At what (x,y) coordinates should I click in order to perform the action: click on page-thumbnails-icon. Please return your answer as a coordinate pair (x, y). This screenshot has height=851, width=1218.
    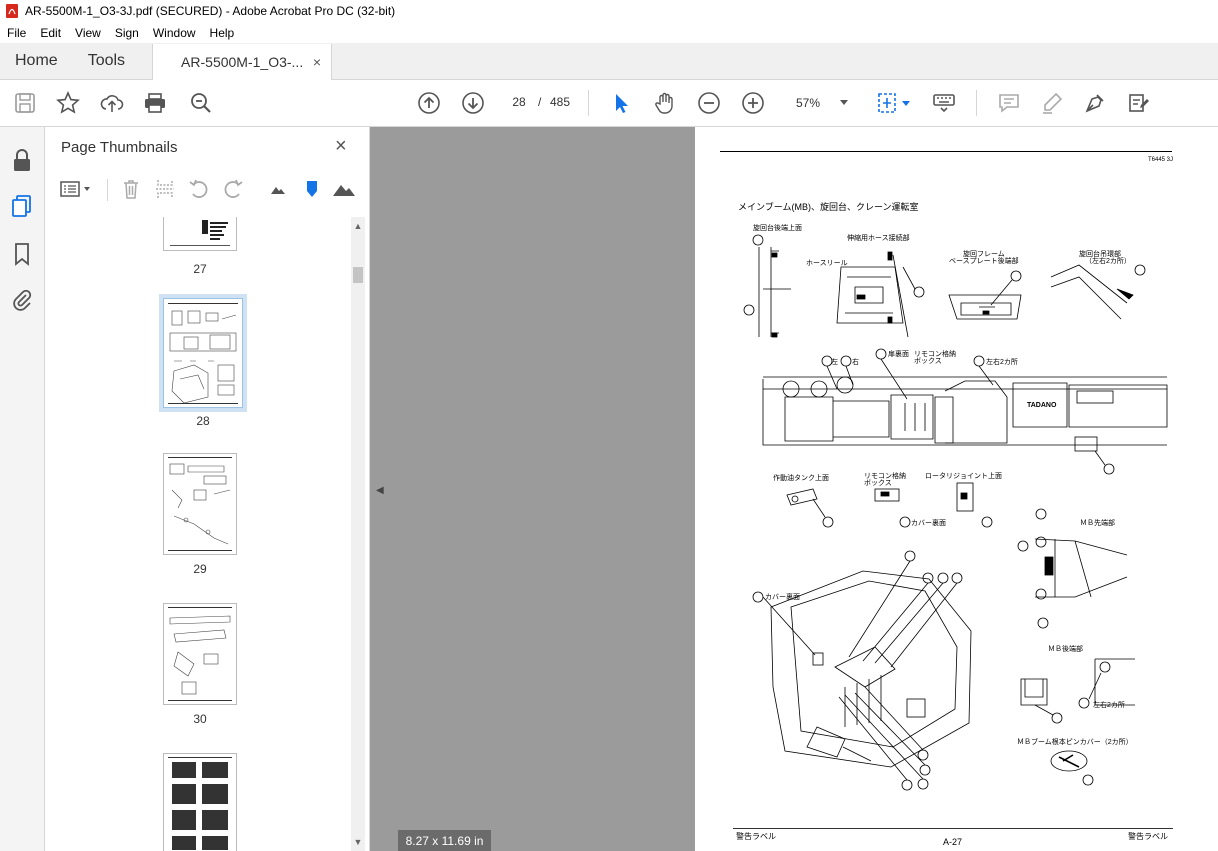
    Looking at the image, I should click on (22, 206).